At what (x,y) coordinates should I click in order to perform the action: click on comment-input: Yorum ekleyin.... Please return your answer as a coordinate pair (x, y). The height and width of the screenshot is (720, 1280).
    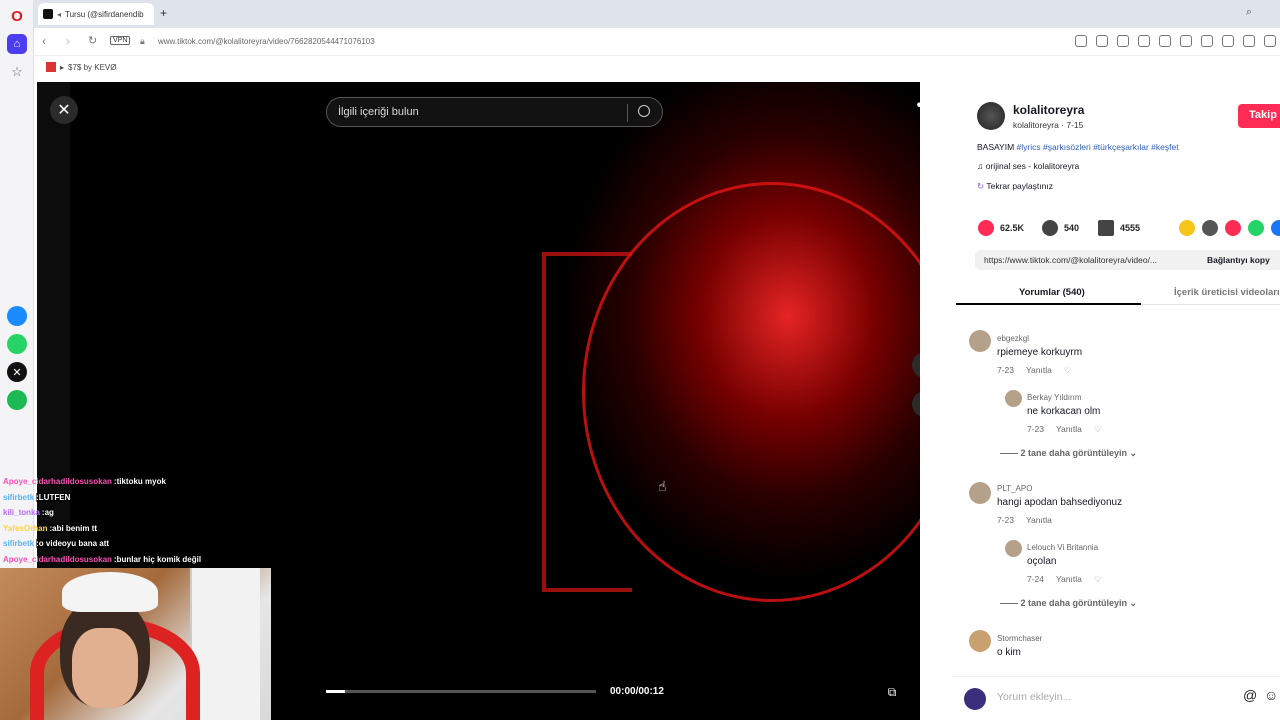
    Looking at the image, I should click on (1034, 697).